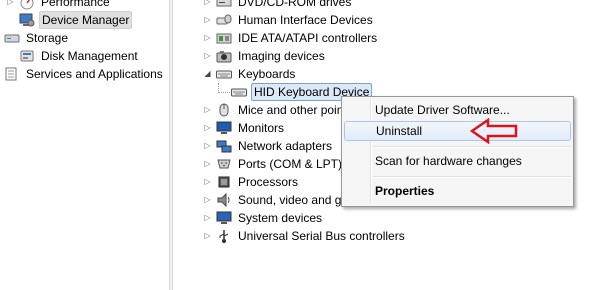  Describe the element at coordinates (457, 191) in the screenshot. I see `menu-item-properties: Properties` at that location.